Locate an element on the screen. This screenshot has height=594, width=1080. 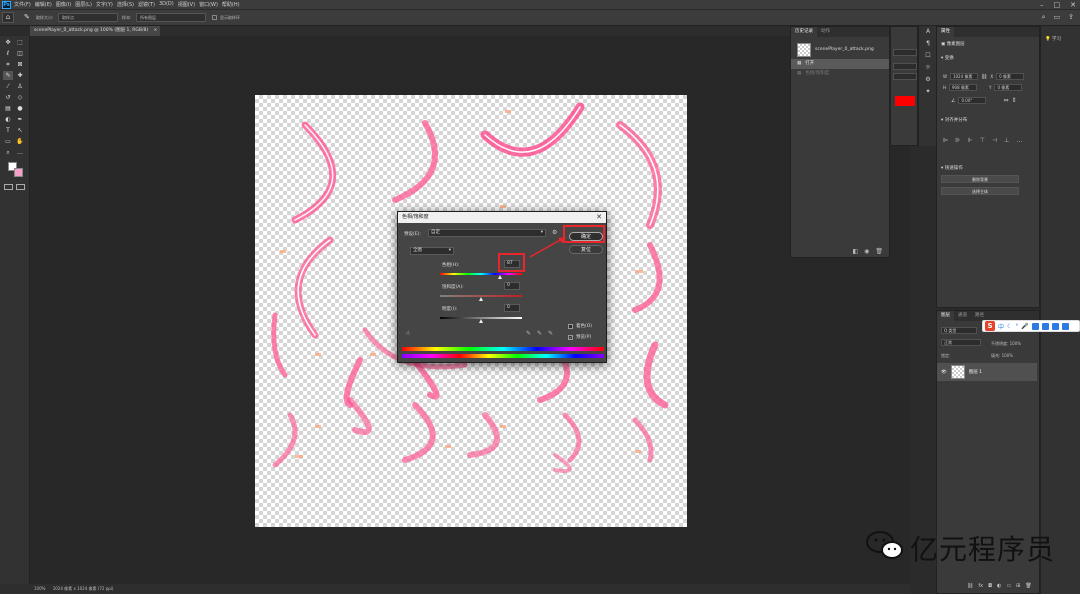
targeted-adjustment-hand-icon: ☝ is located at coordinates (408, 333).